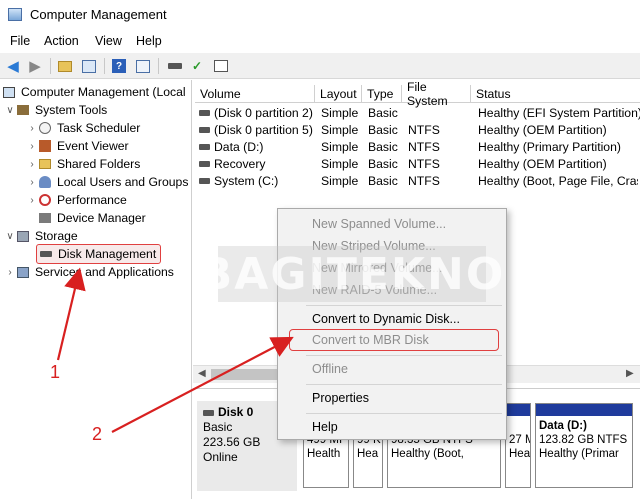 This screenshot has width=640, height=499. What do you see at coordinates (55, 372) in the screenshot?
I see `step-1-label: 1` at bounding box center [55, 372].